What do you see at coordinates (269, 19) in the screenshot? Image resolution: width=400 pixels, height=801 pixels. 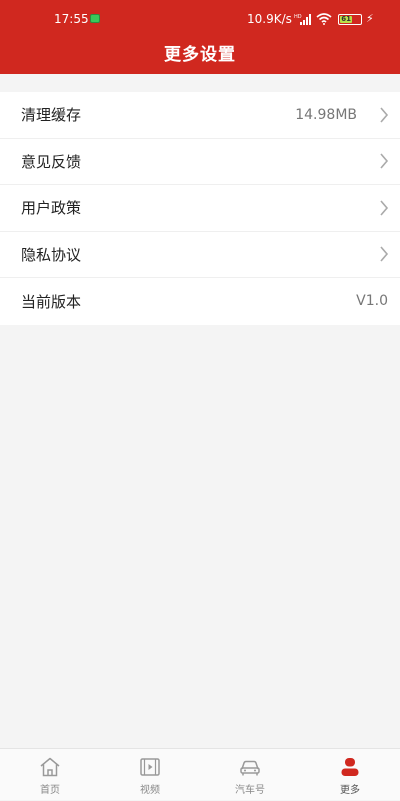 I see `network-speed: 10.9K/s` at bounding box center [269, 19].